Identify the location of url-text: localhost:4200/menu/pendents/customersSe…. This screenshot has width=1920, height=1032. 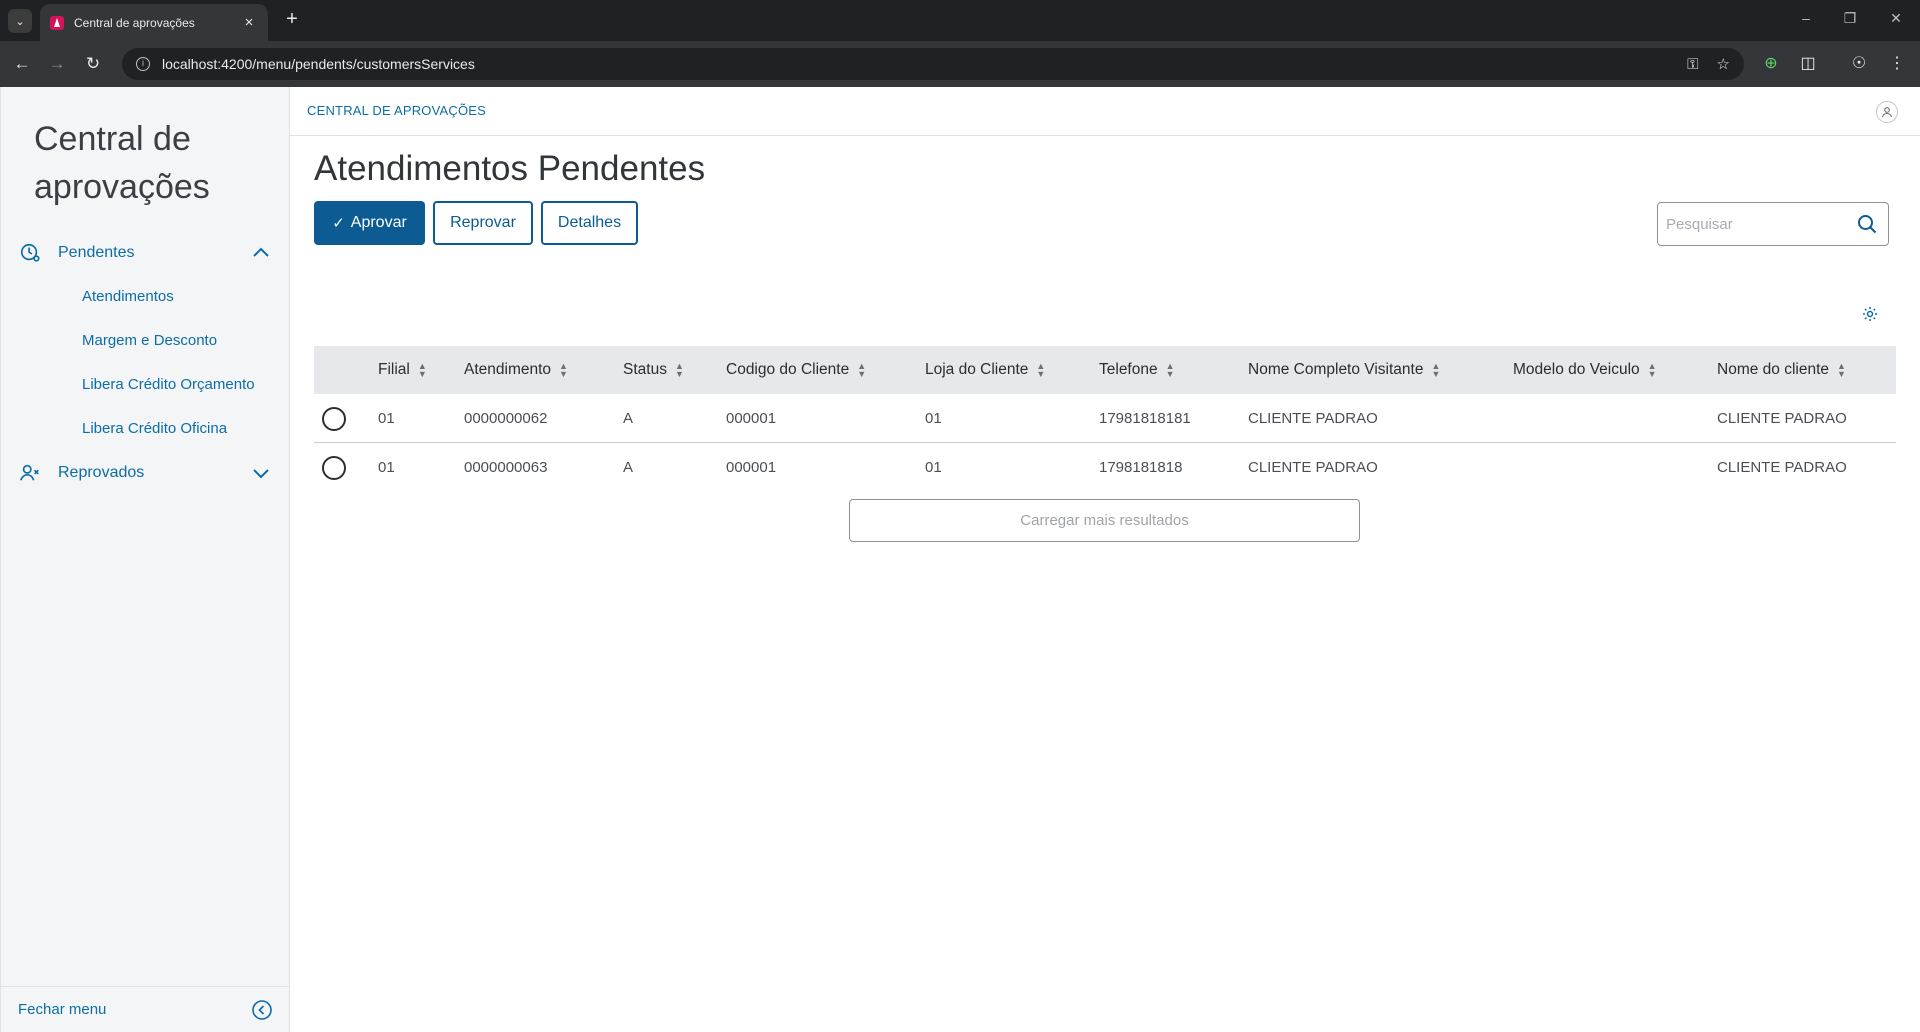
(915, 64).